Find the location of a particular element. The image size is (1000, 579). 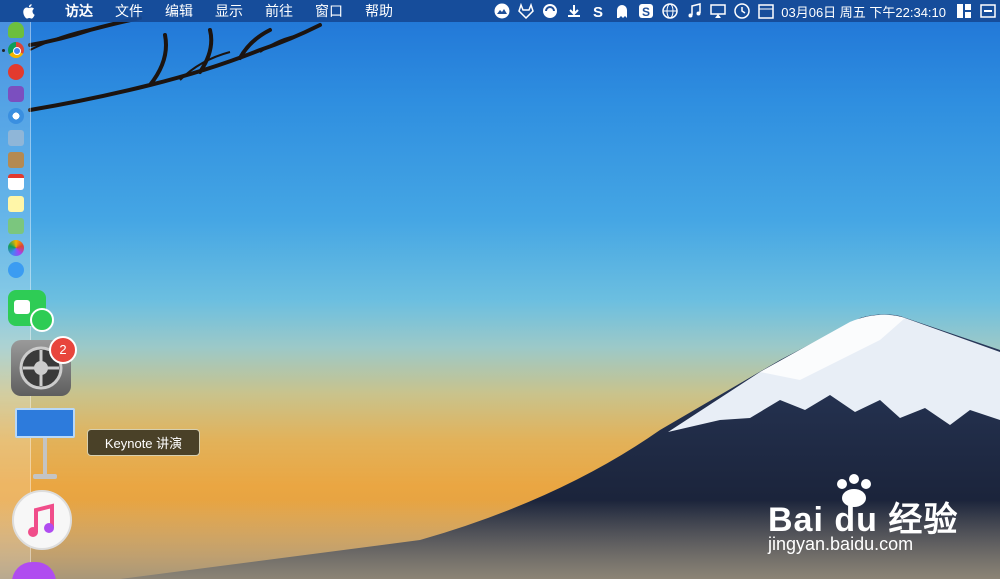

status-menus: S S 03月06日 周五 下午22:34:10 is located at coordinates (745, 11).